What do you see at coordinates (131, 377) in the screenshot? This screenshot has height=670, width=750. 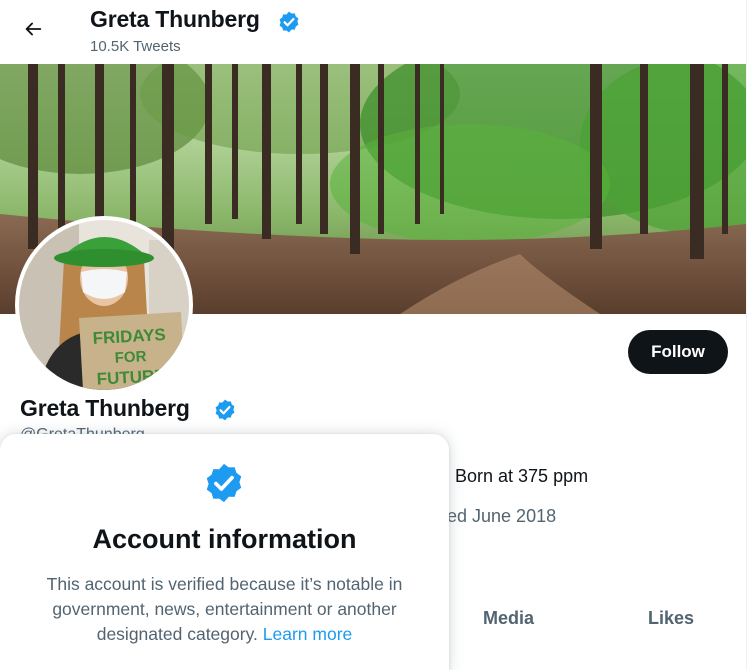 I see `svg-text: FUTURE` at bounding box center [131, 377].